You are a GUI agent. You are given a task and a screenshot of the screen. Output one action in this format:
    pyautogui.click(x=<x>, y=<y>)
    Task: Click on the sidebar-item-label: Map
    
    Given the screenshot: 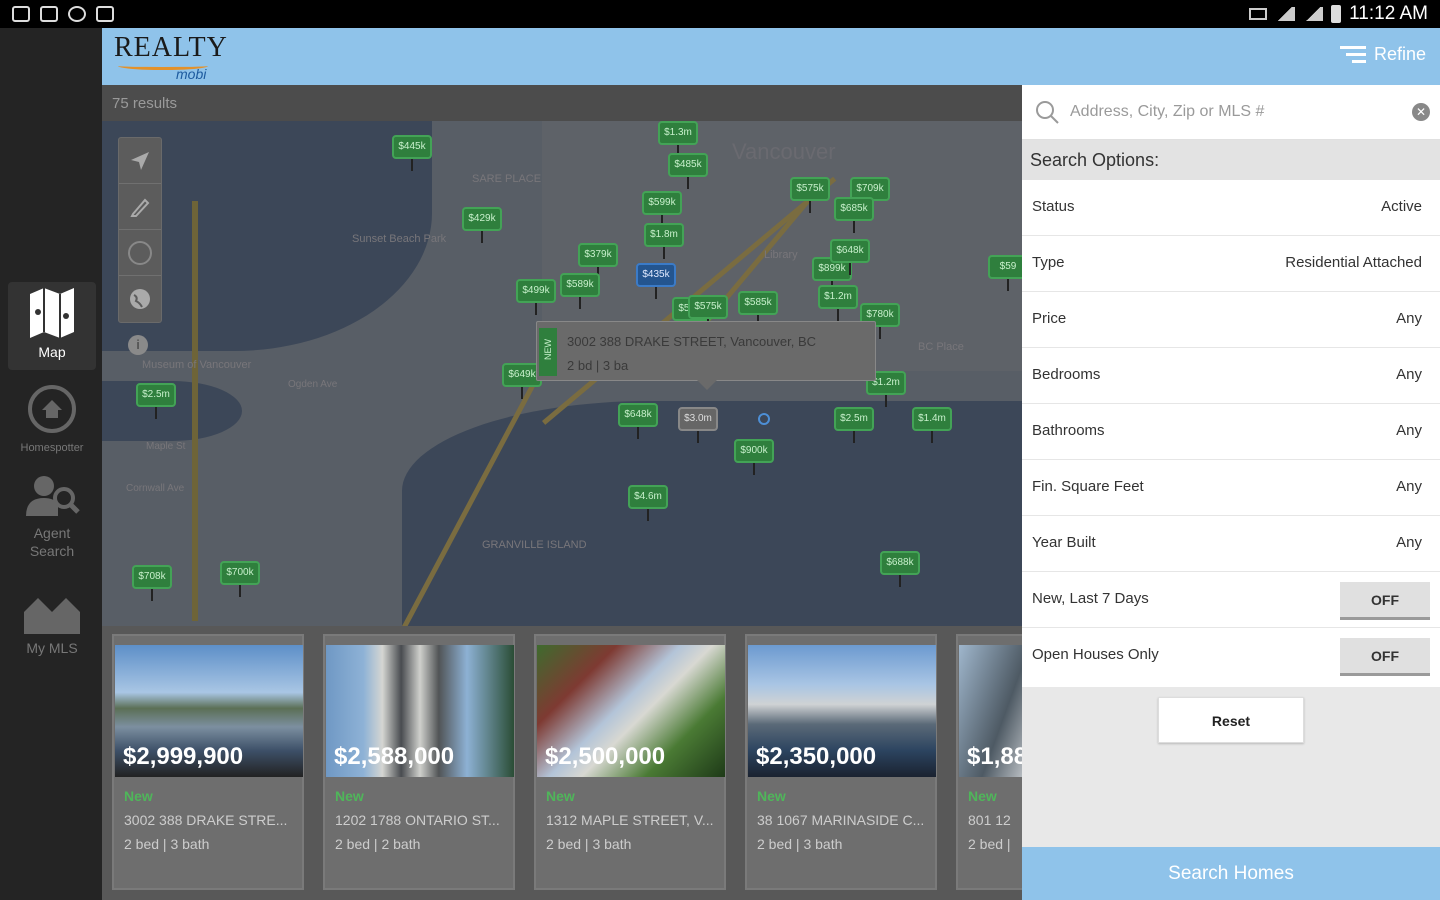 What is the action you would take?
    pyautogui.click(x=52, y=352)
    